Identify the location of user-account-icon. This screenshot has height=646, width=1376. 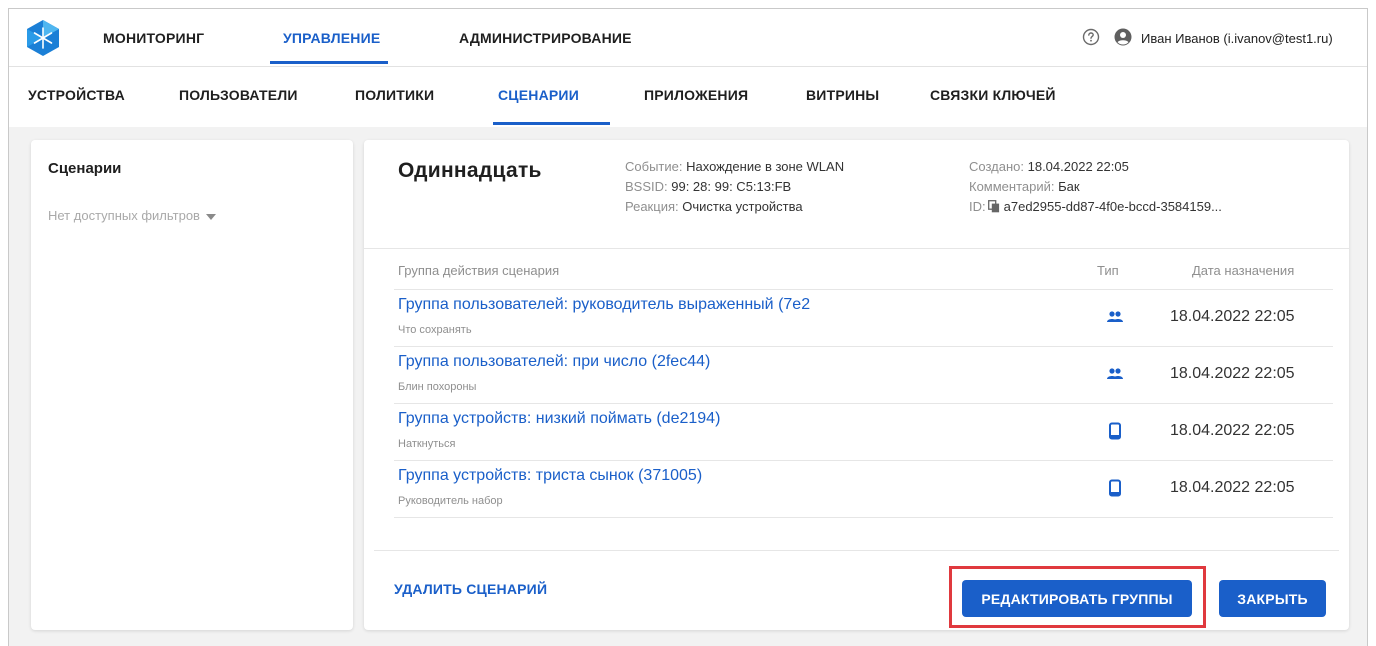
(1123, 37).